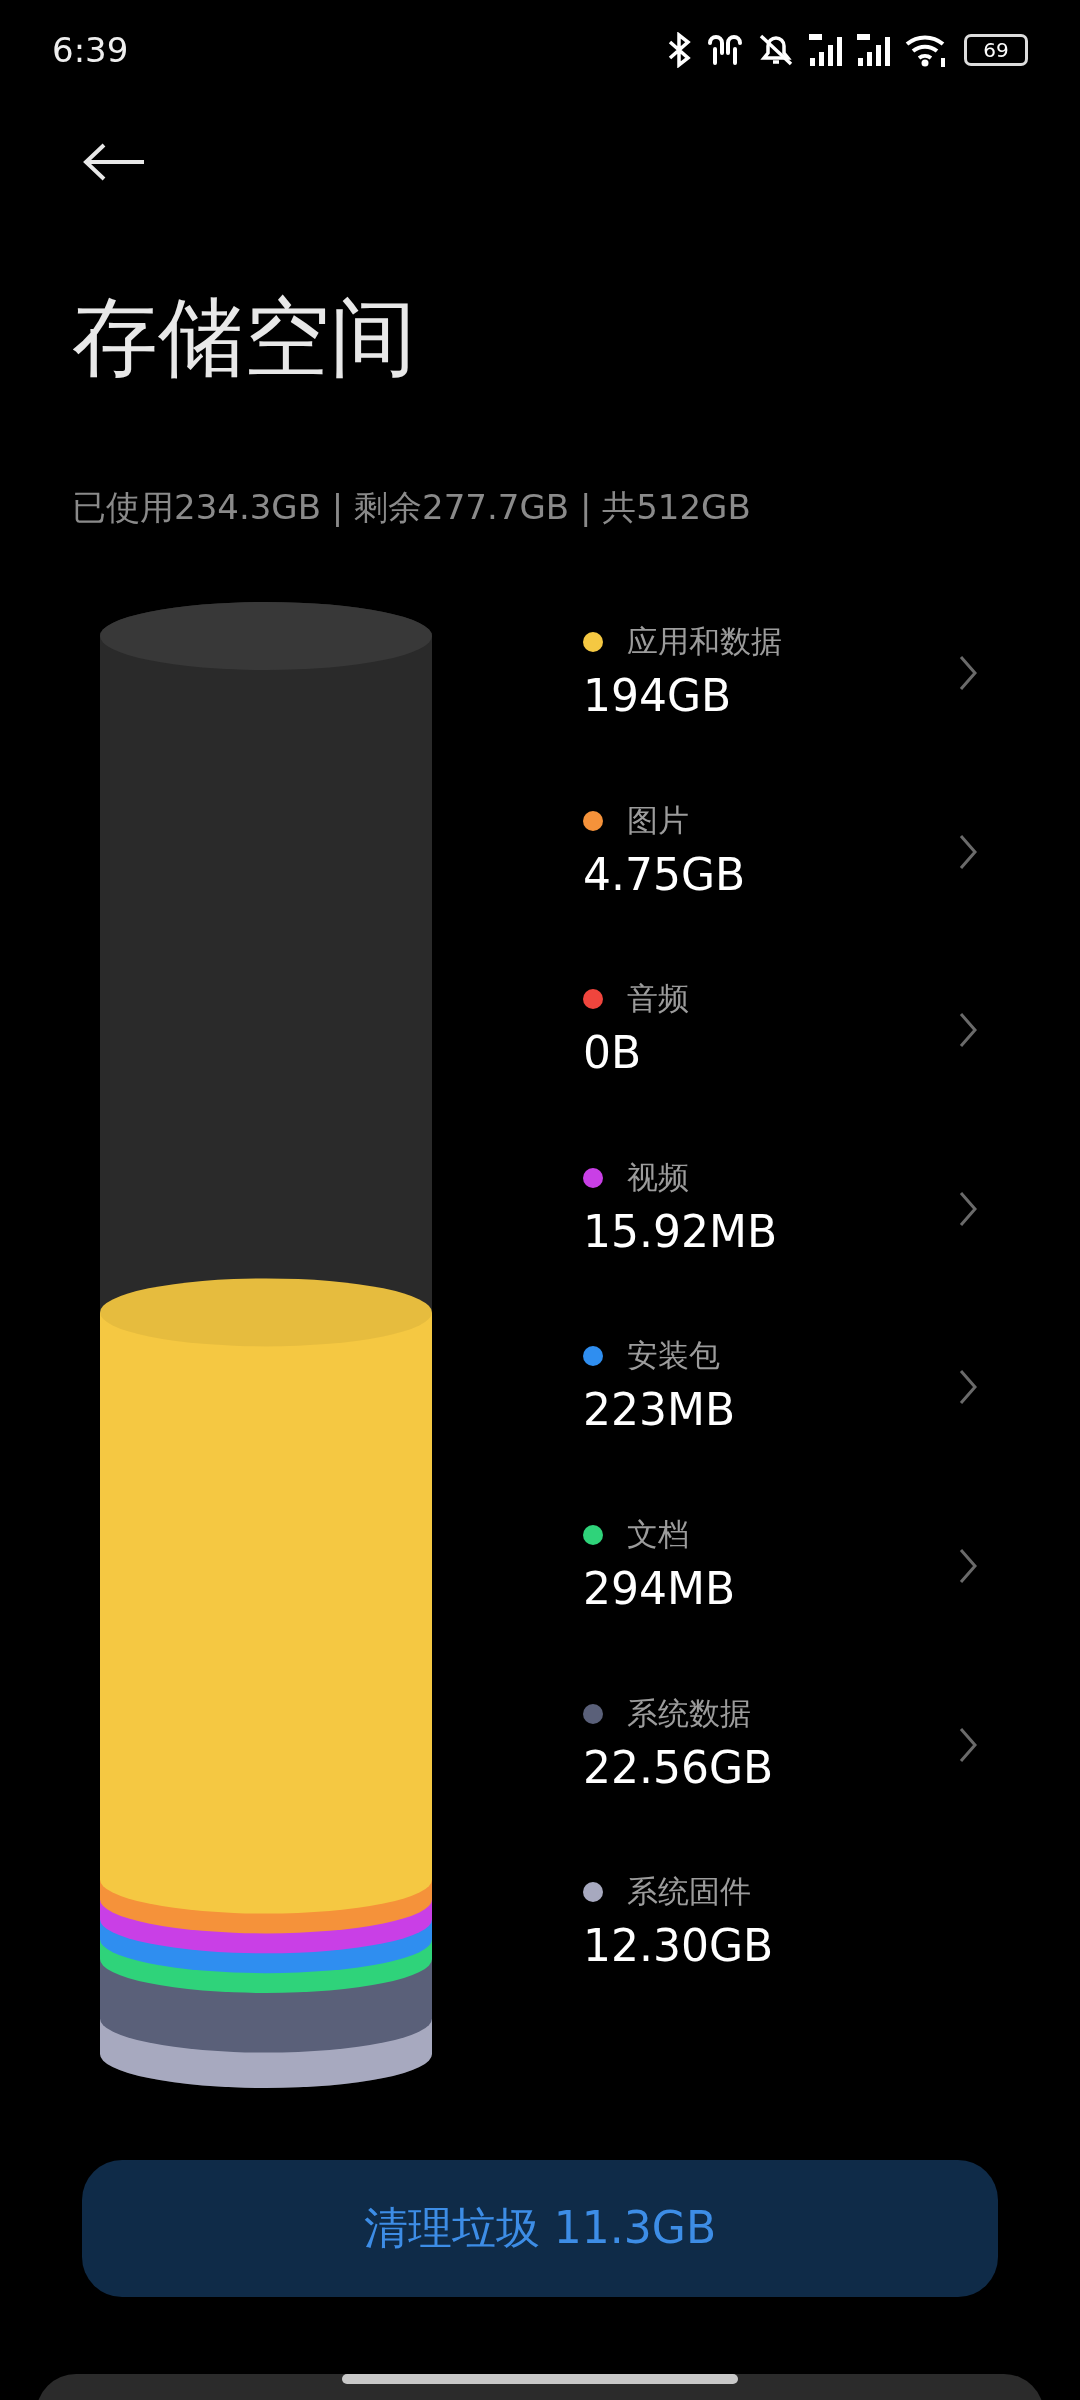 Image resolution: width=1080 pixels, height=2400 pixels. Describe the element at coordinates (803, 1959) in the screenshot. I see `storage-category-item: 系统固件 12.30GB` at that location.